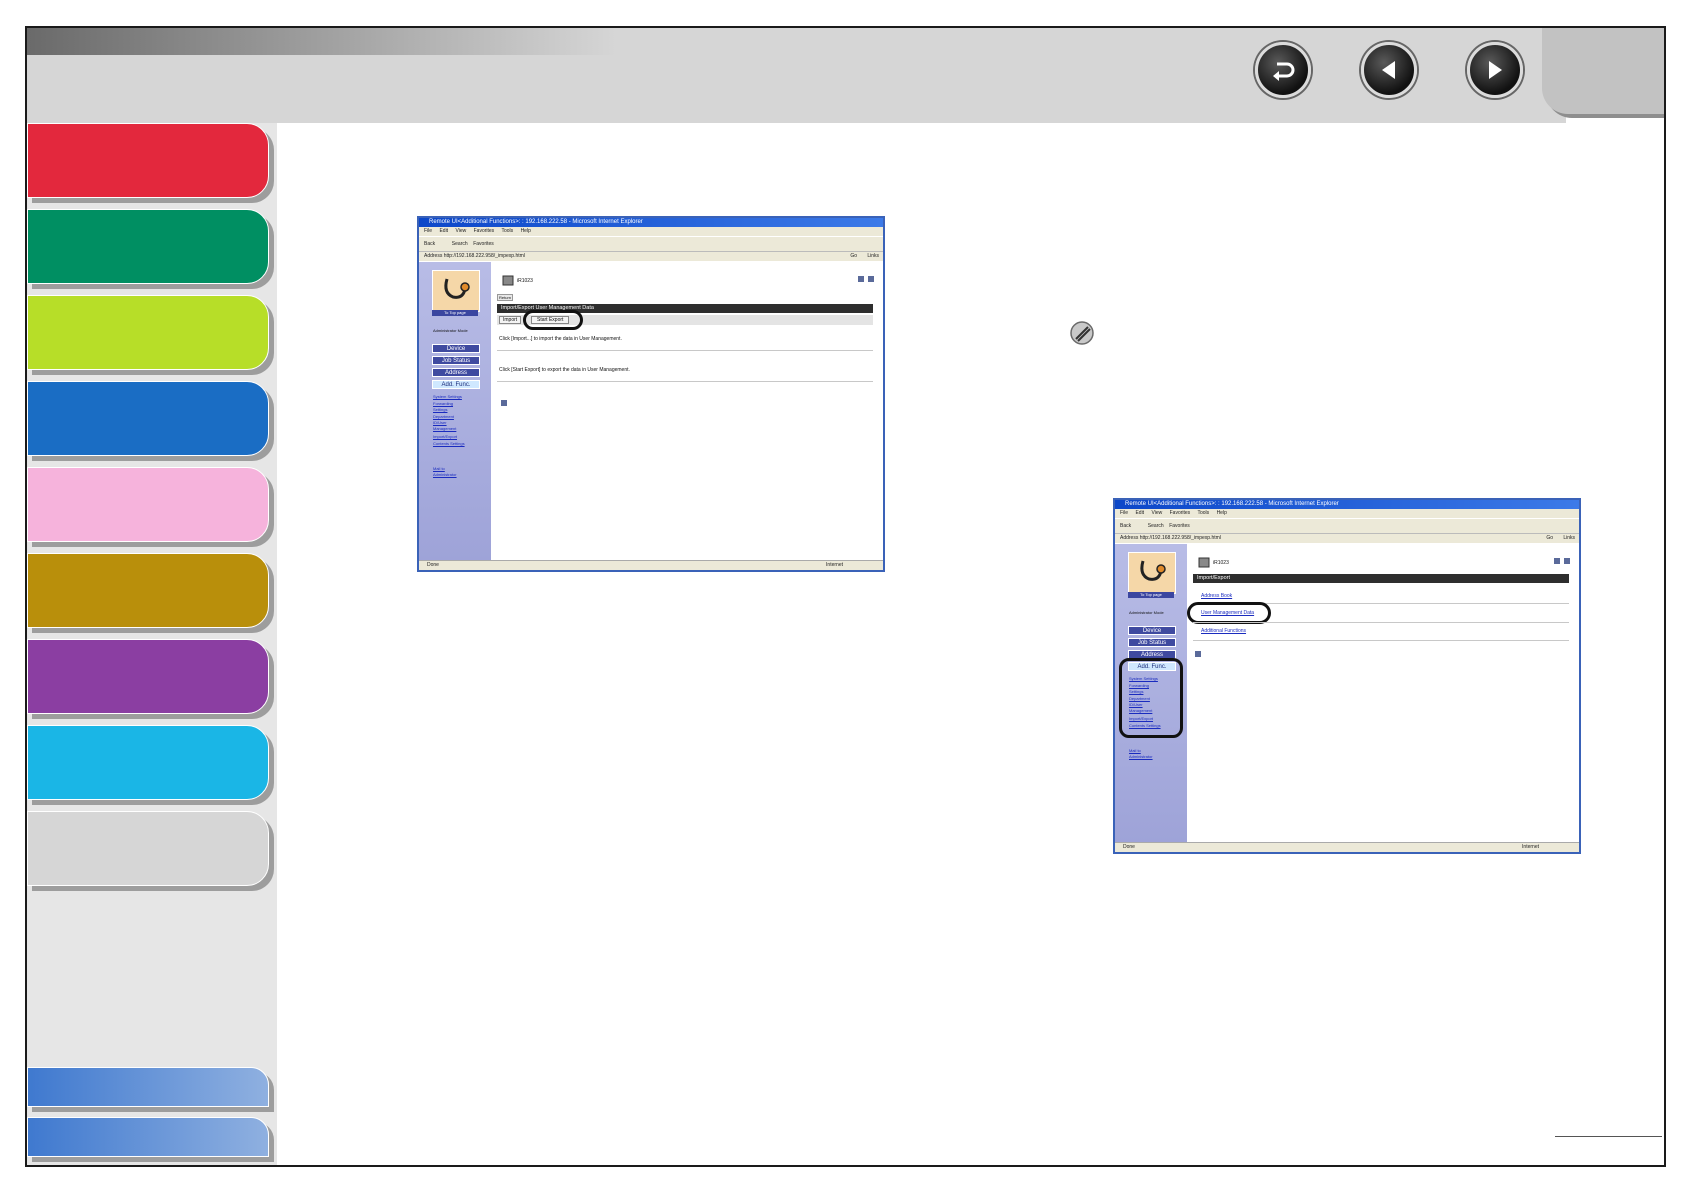 The image size is (1682, 1190). What do you see at coordinates (148, 1087) in the screenshot?
I see `table-of-contents-tab` at bounding box center [148, 1087].